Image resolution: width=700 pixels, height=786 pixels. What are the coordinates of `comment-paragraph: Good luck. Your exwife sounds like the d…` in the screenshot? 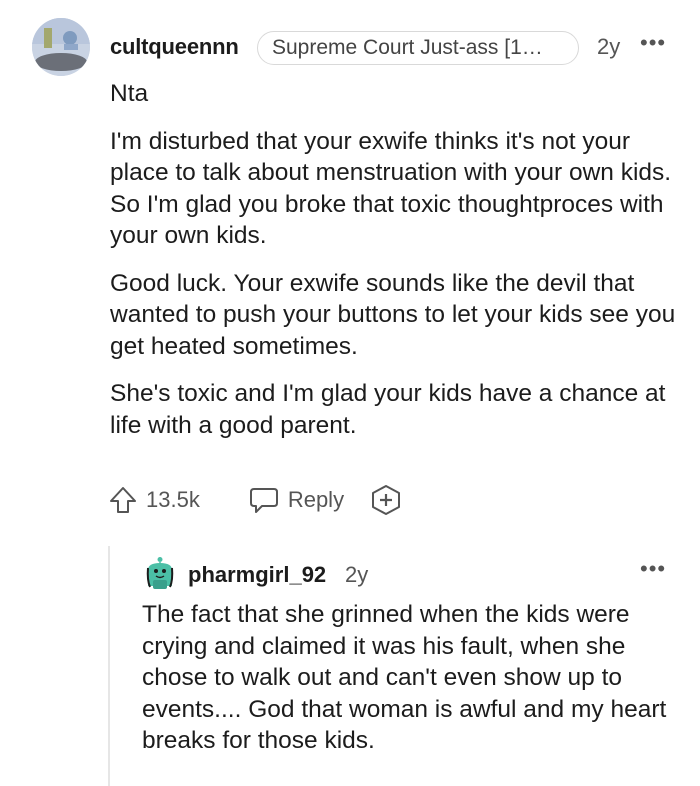 It's located at (393, 314).